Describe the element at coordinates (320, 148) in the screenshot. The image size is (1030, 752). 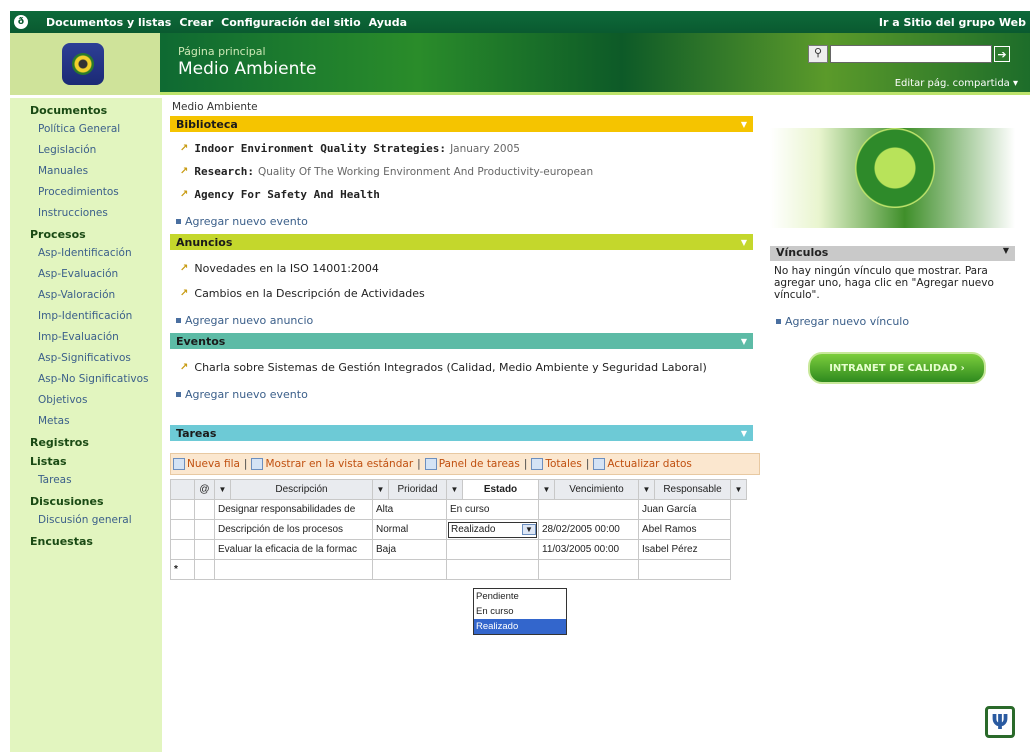
I see `item-title: Indoor Environment Quality Strategies:` at that location.